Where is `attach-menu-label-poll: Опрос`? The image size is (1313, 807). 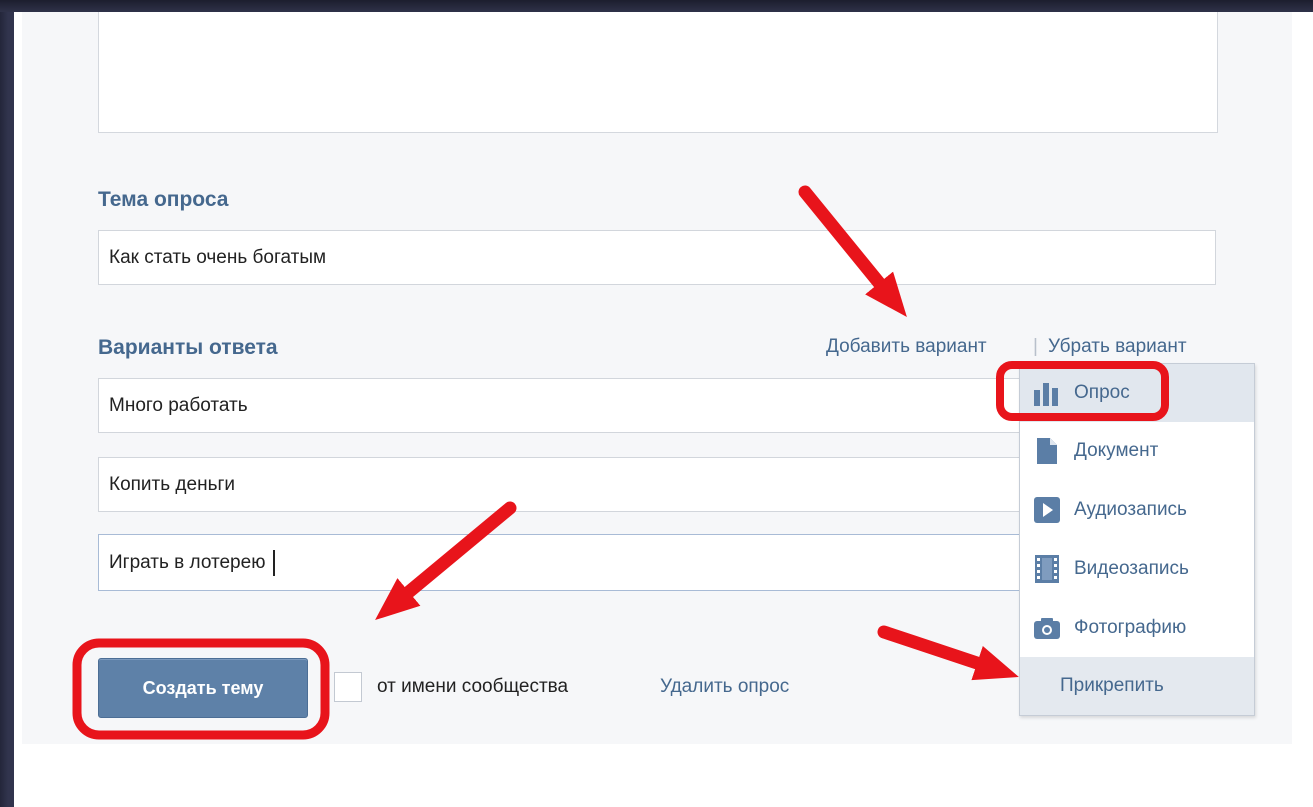
attach-menu-label-poll: Опрос is located at coordinates (1102, 392).